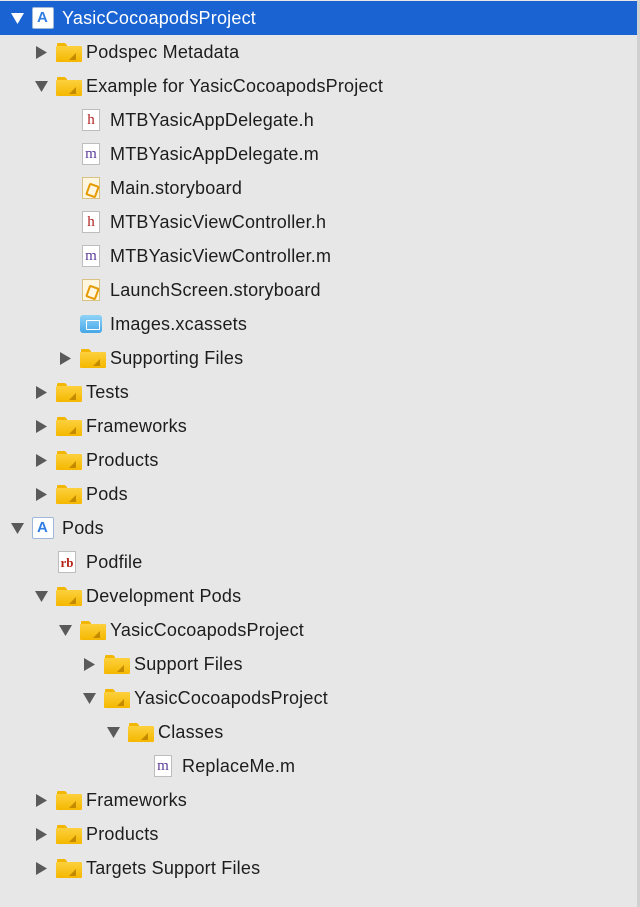 Image resolution: width=640 pixels, height=907 pixels. What do you see at coordinates (163, 51) in the screenshot?
I see `navigator-item-label: Podspec Metadata` at bounding box center [163, 51].